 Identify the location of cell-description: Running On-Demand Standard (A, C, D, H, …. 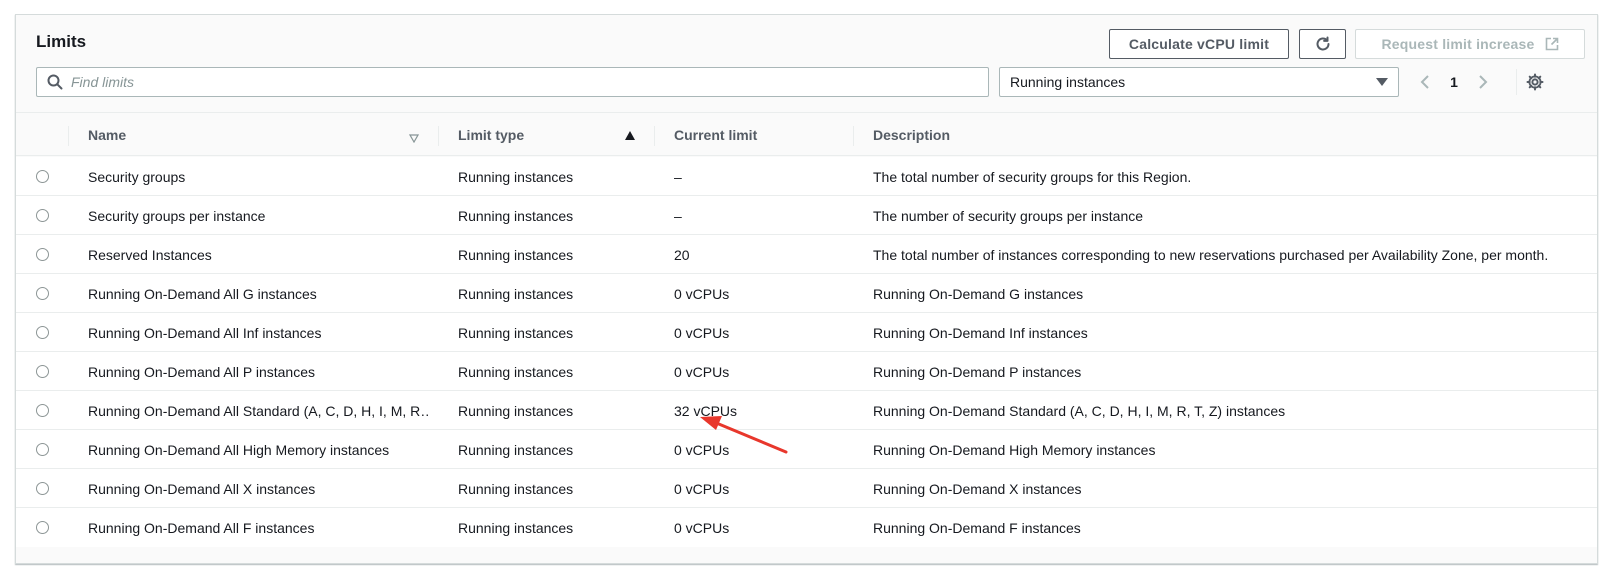
(1079, 410).